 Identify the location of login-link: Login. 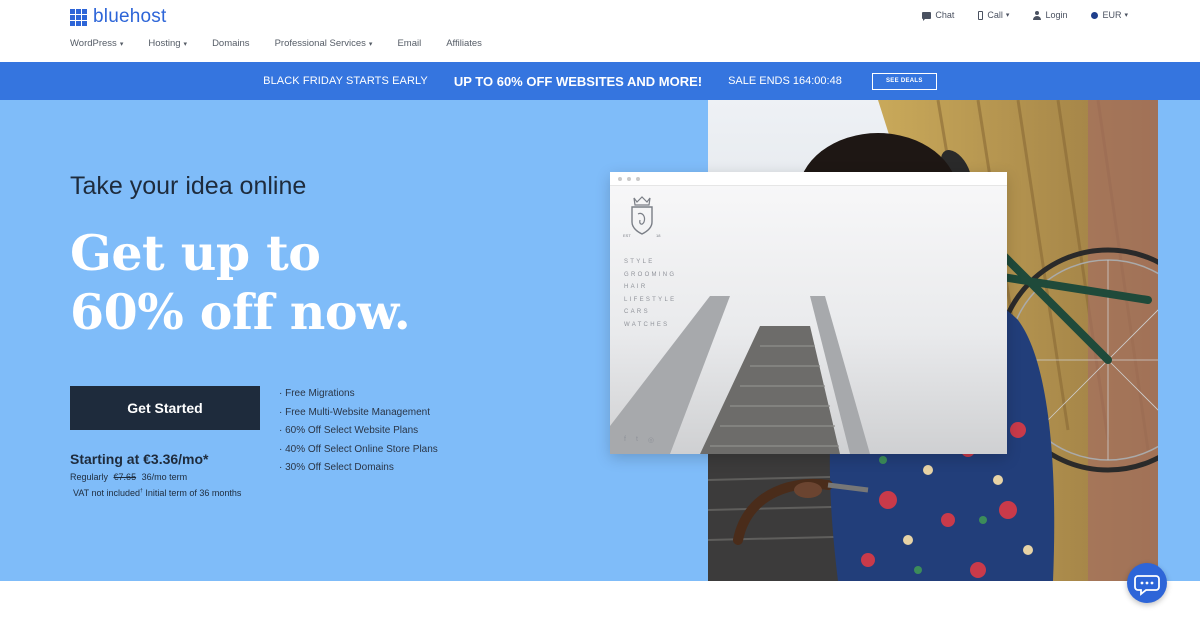
(1050, 15).